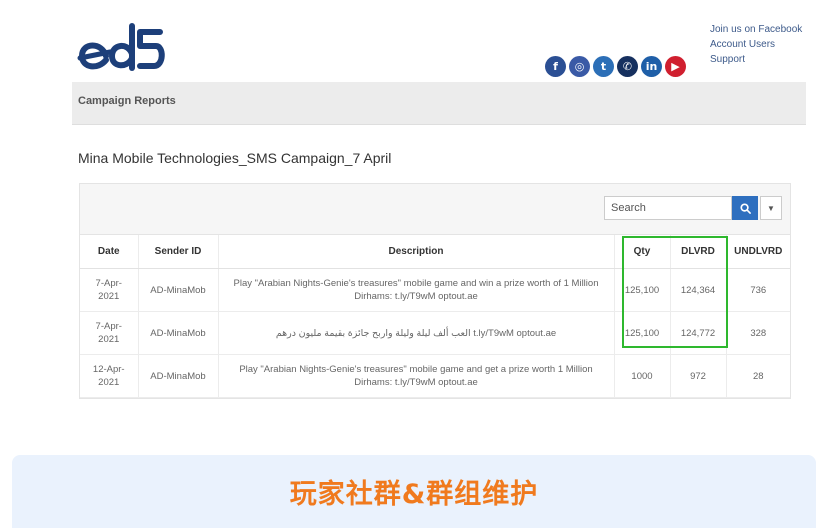 This screenshot has width=826, height=528. Describe the element at coordinates (642, 376) in the screenshot. I see `cell-qty: 1000` at that location.